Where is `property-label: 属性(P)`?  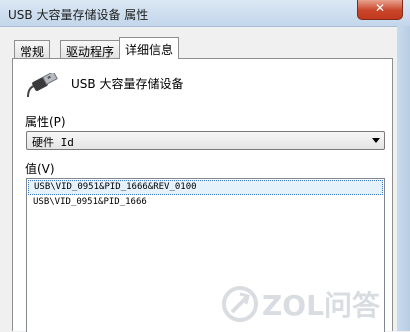 property-label: 属性(P) is located at coordinates (45, 122).